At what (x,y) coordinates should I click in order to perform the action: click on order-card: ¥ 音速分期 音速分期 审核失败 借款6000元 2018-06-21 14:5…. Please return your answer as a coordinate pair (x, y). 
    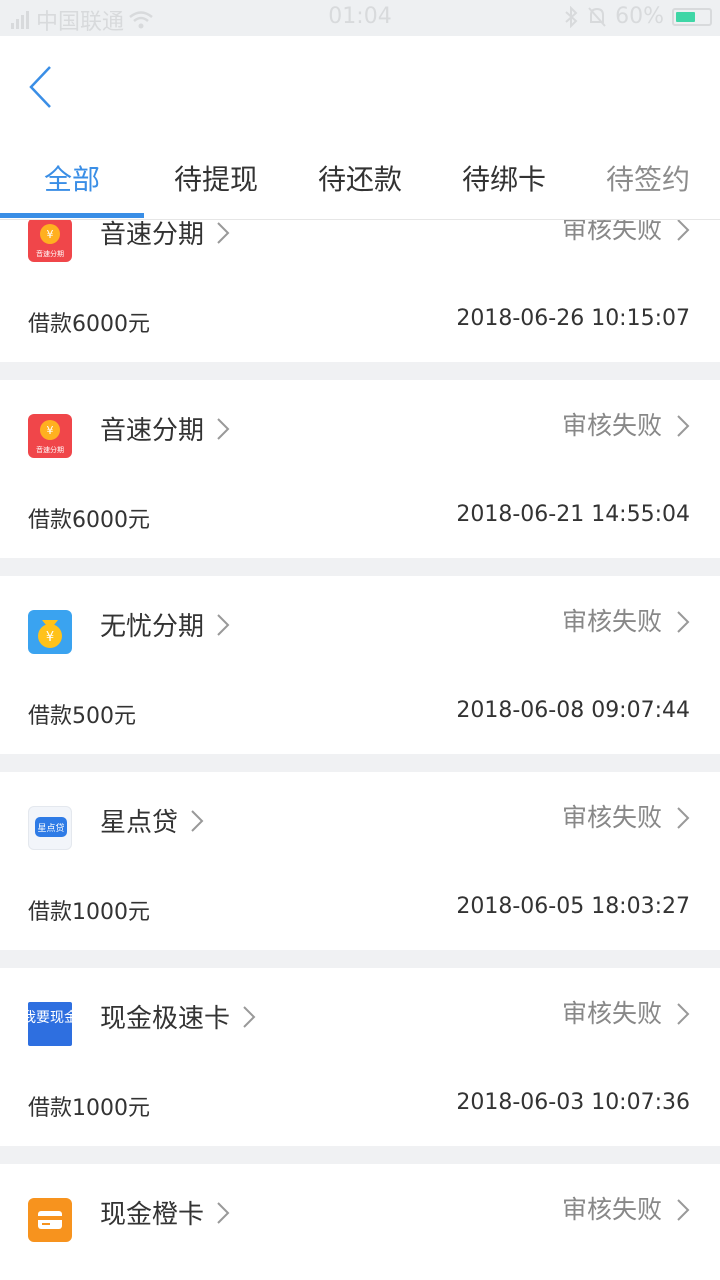
    Looking at the image, I should click on (360, 469).